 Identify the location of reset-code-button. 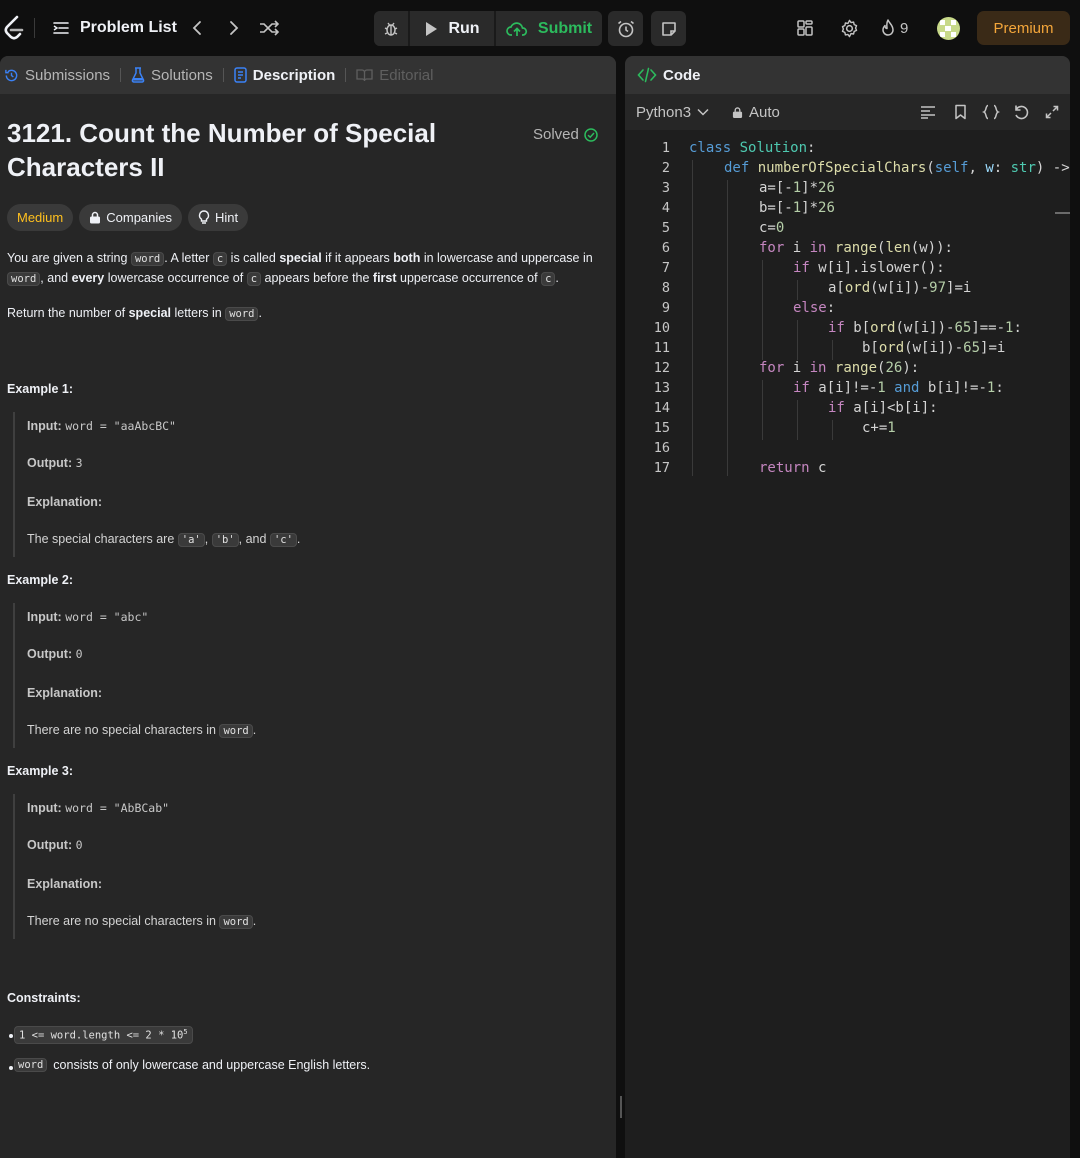
(1021, 112).